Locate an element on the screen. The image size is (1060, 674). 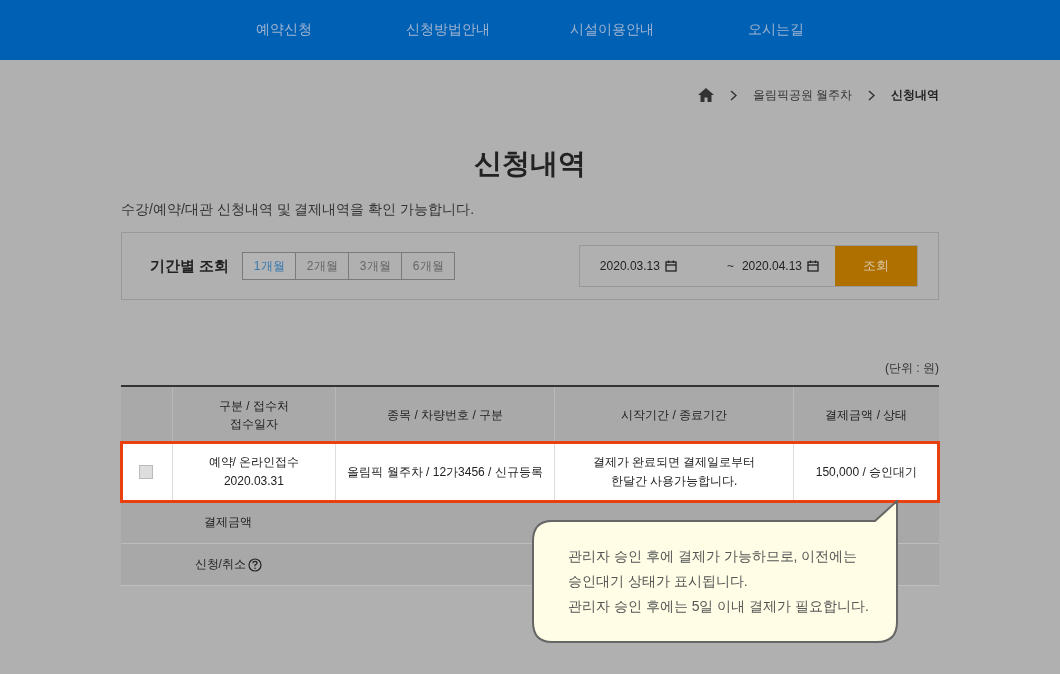
column-header: 시작기간 / 종료기간 is located at coordinates (674, 414).